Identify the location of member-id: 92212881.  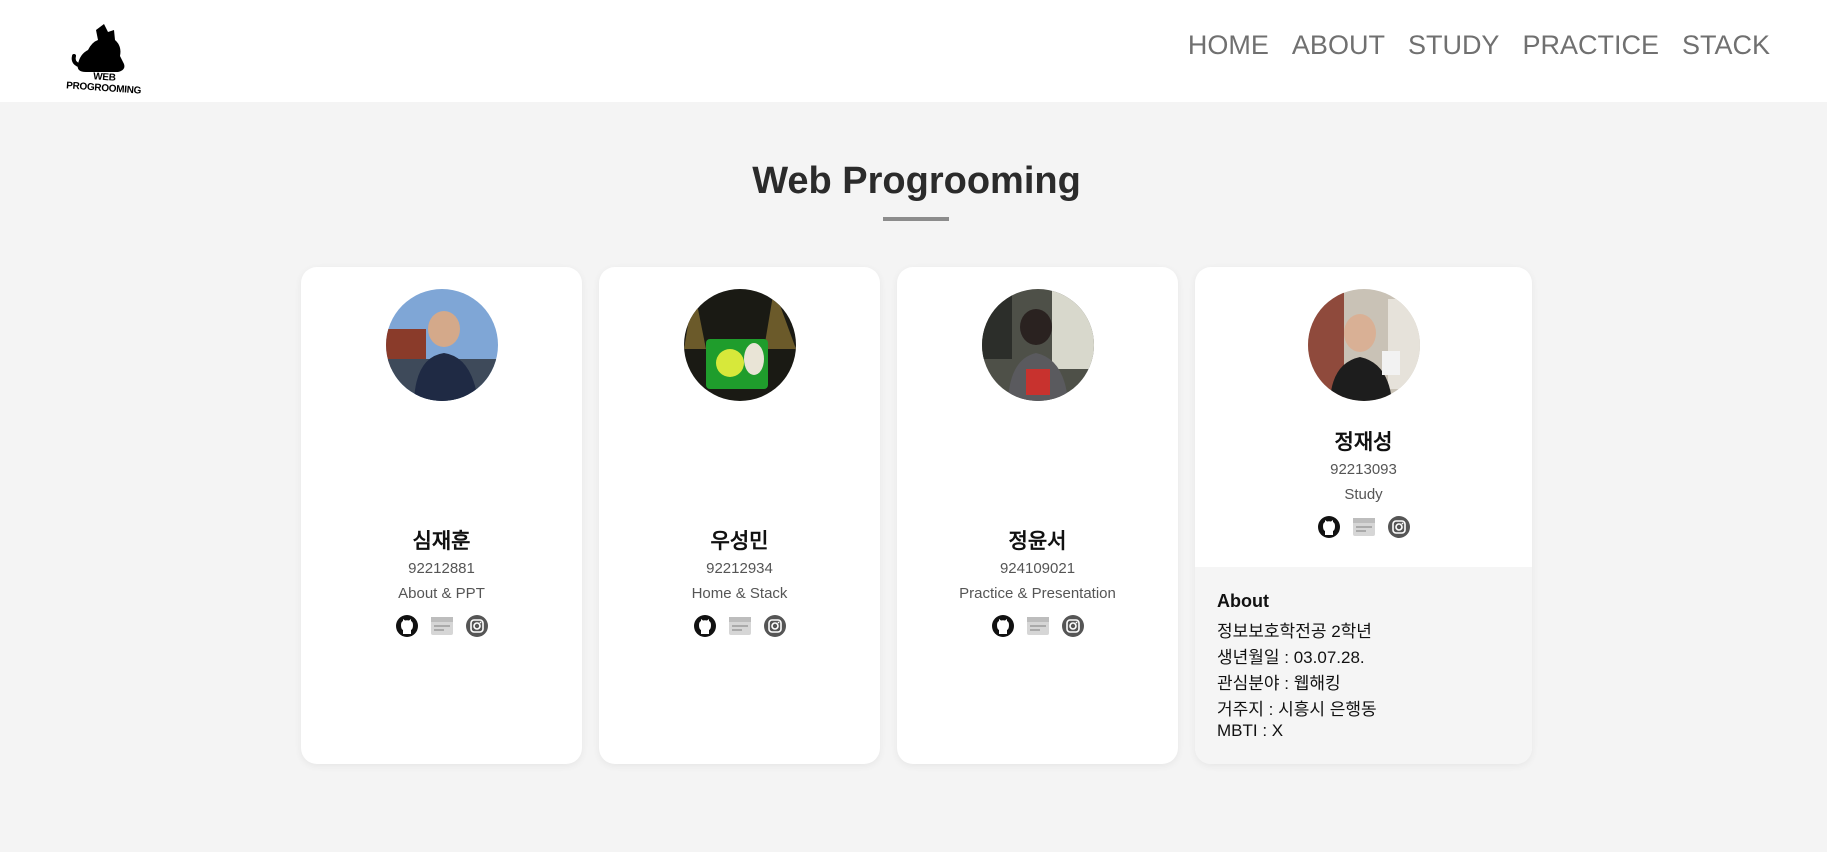
(441, 568).